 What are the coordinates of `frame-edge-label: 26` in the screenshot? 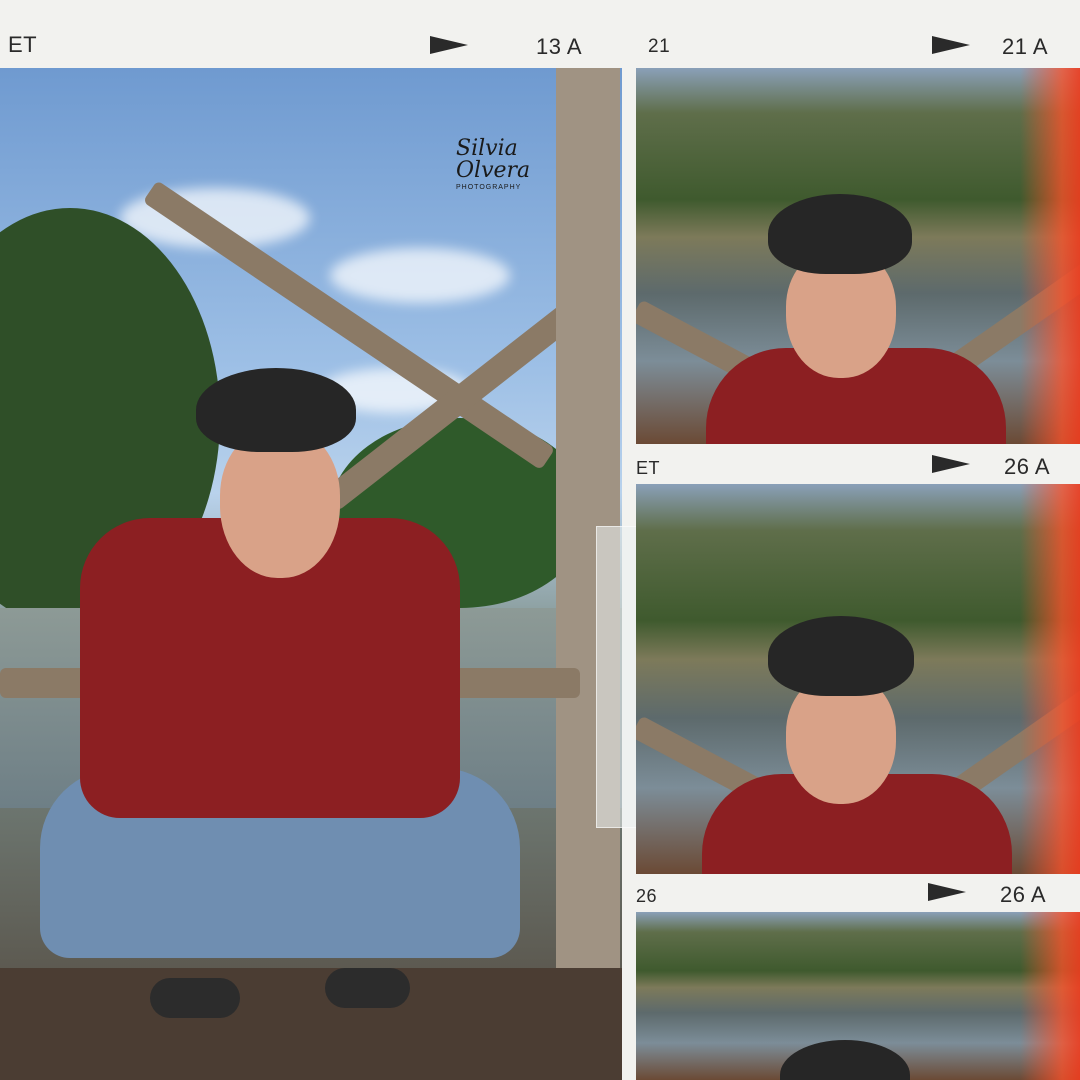 It's located at (647, 896).